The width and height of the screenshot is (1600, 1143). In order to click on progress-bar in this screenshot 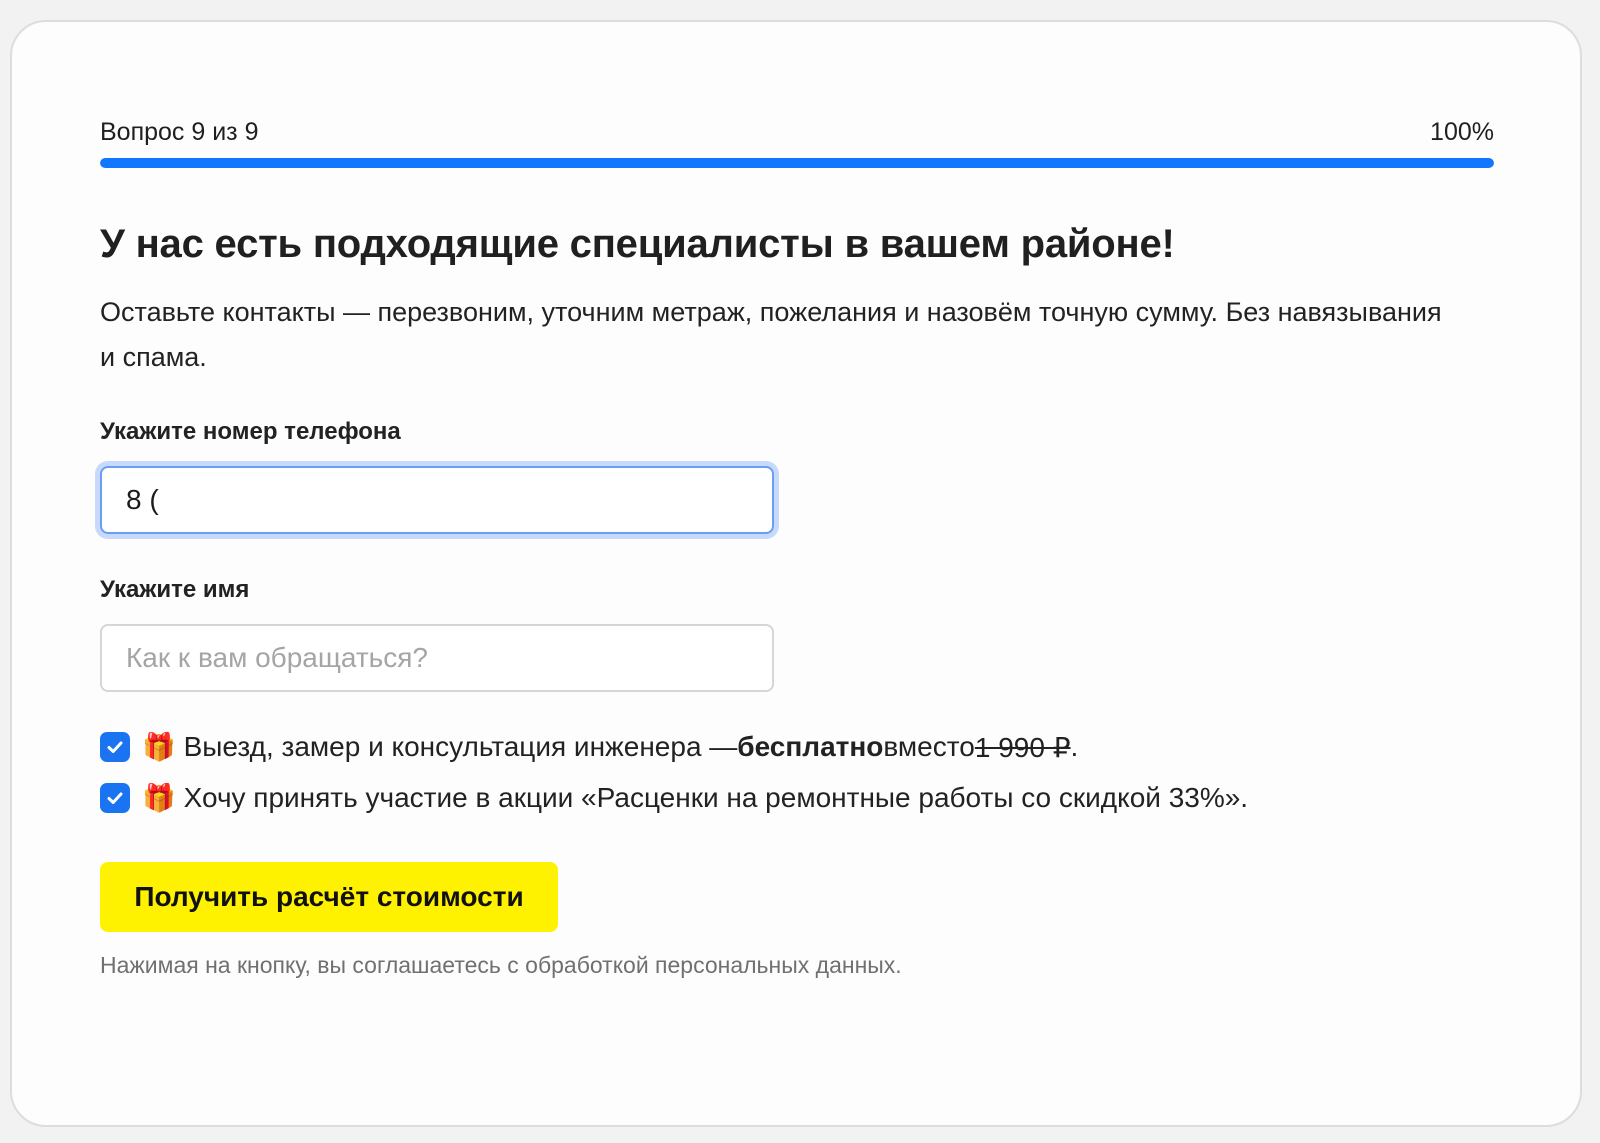, I will do `click(797, 163)`.